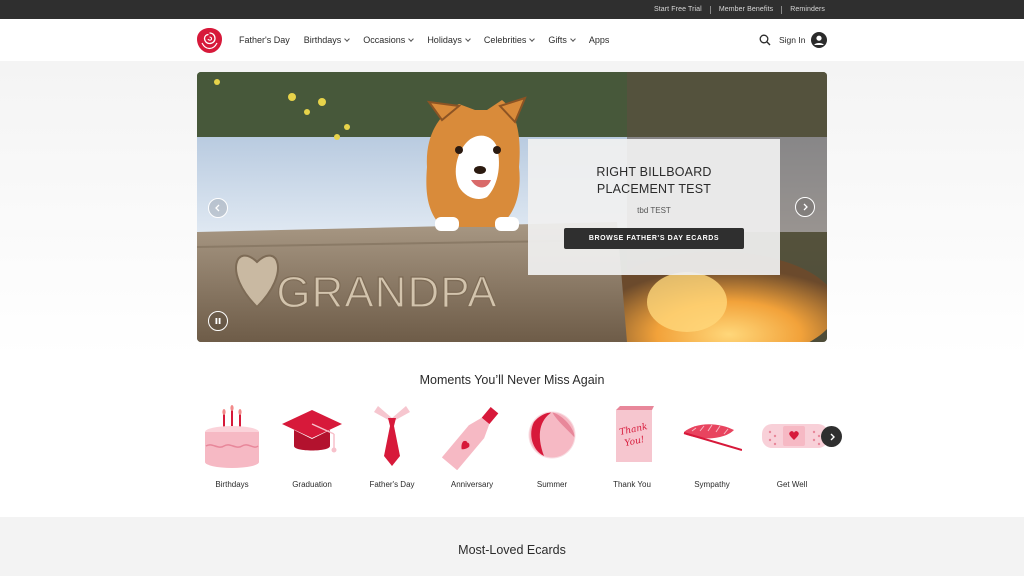  I want to click on start-free-trial-link: Start Free Trial, so click(678, 9).